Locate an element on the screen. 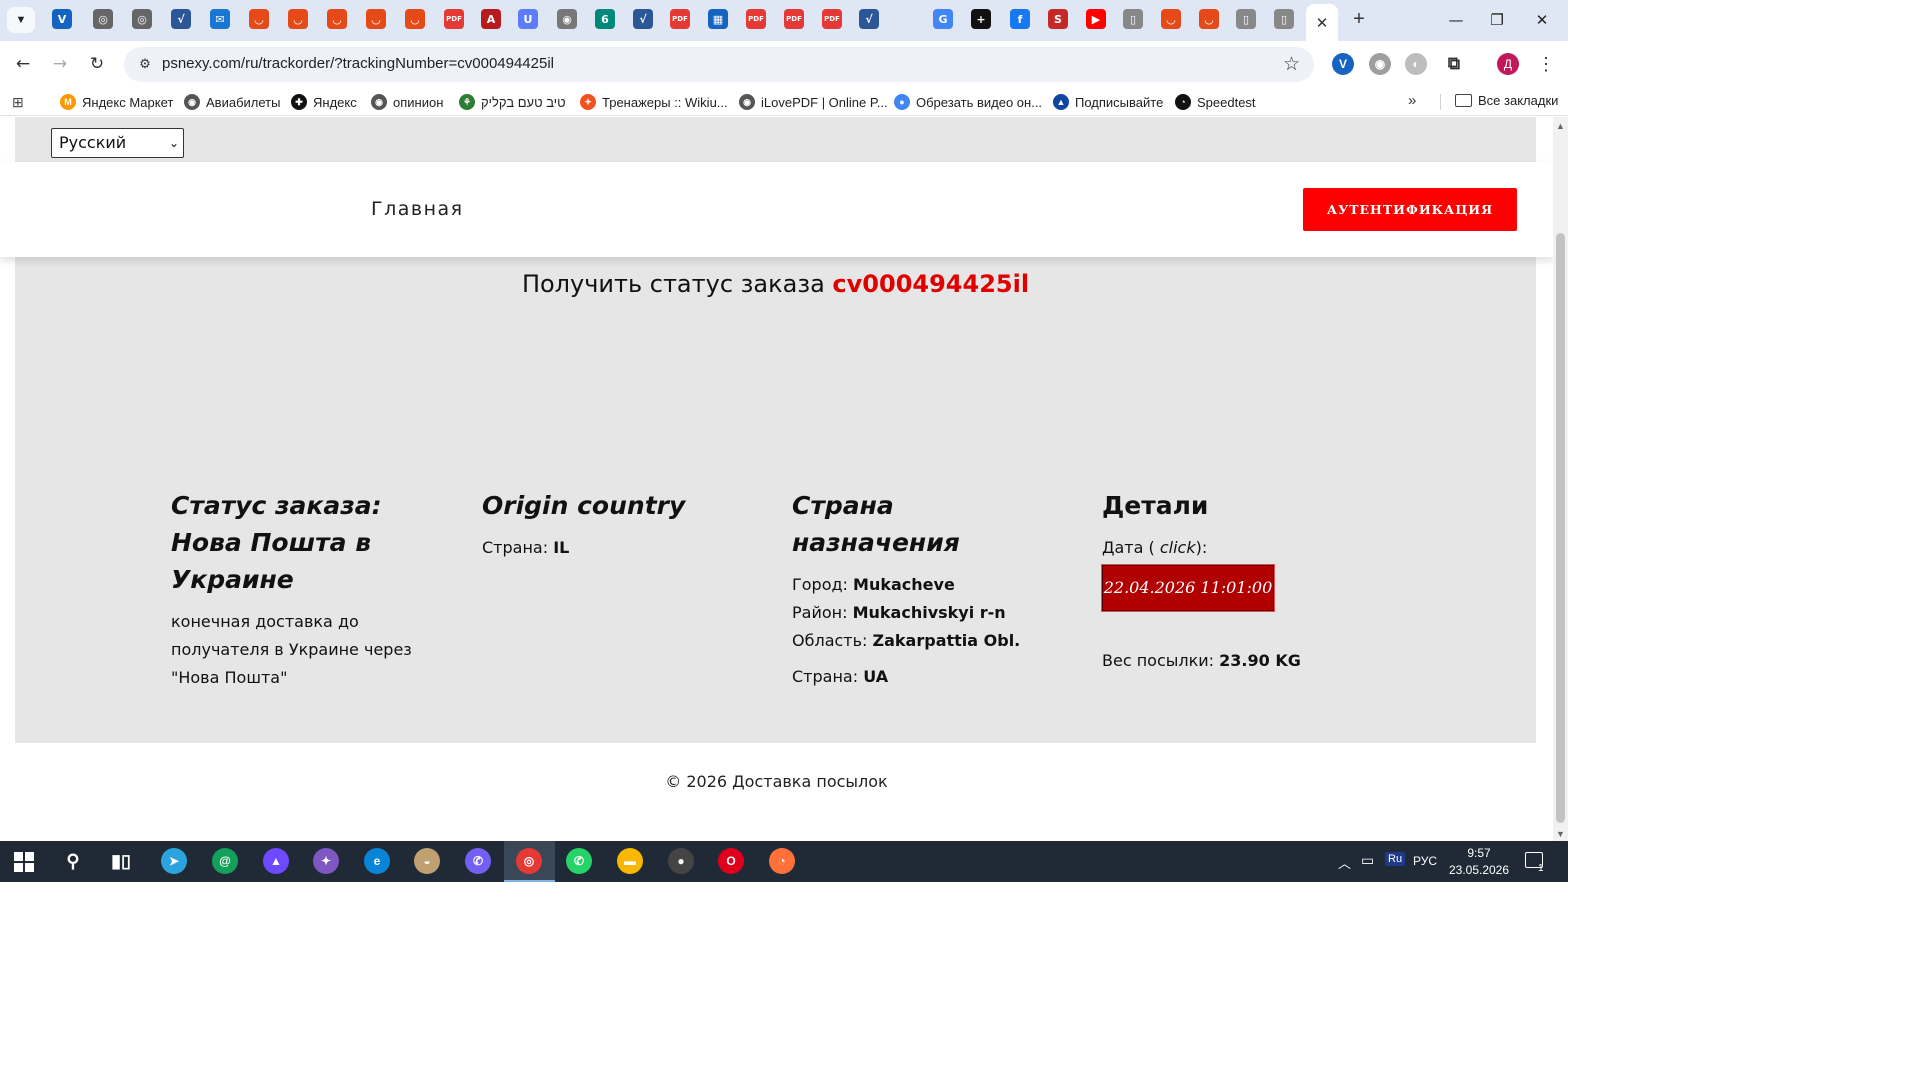 This screenshot has height=1080, width=1920. proton-vpn-icon: ▲ is located at coordinates (276, 861).